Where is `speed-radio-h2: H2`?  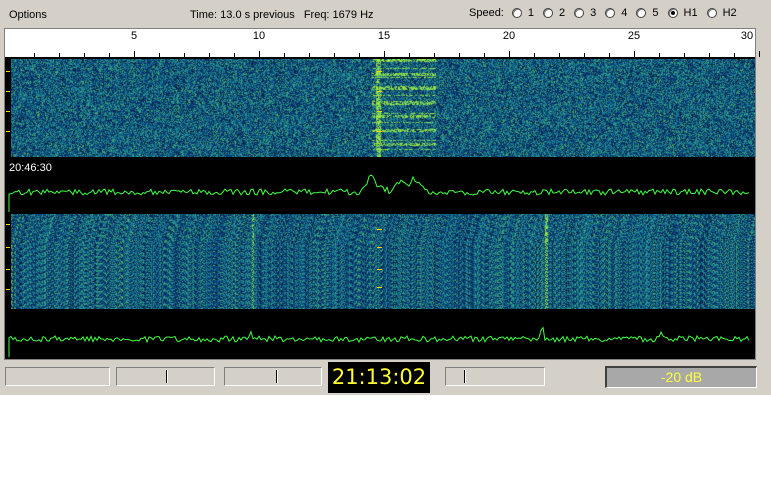
speed-radio-h2: H2 is located at coordinates (721, 13).